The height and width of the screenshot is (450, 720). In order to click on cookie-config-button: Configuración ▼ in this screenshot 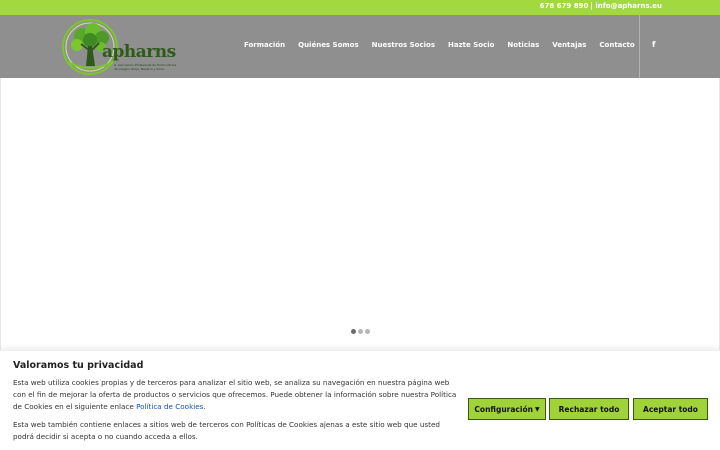, I will do `click(507, 409)`.